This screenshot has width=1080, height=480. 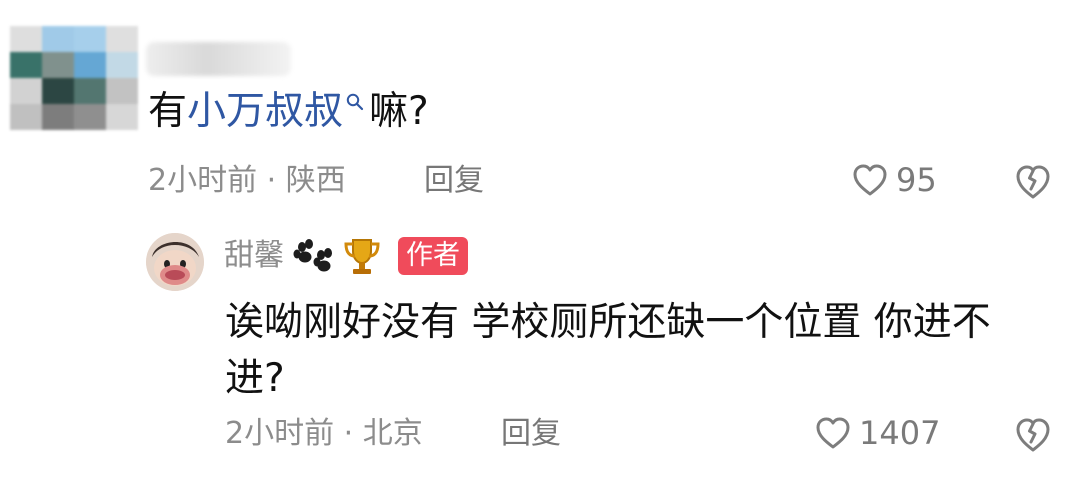 What do you see at coordinates (433, 256) in the screenshot?
I see `author-badge: 作者` at bounding box center [433, 256].